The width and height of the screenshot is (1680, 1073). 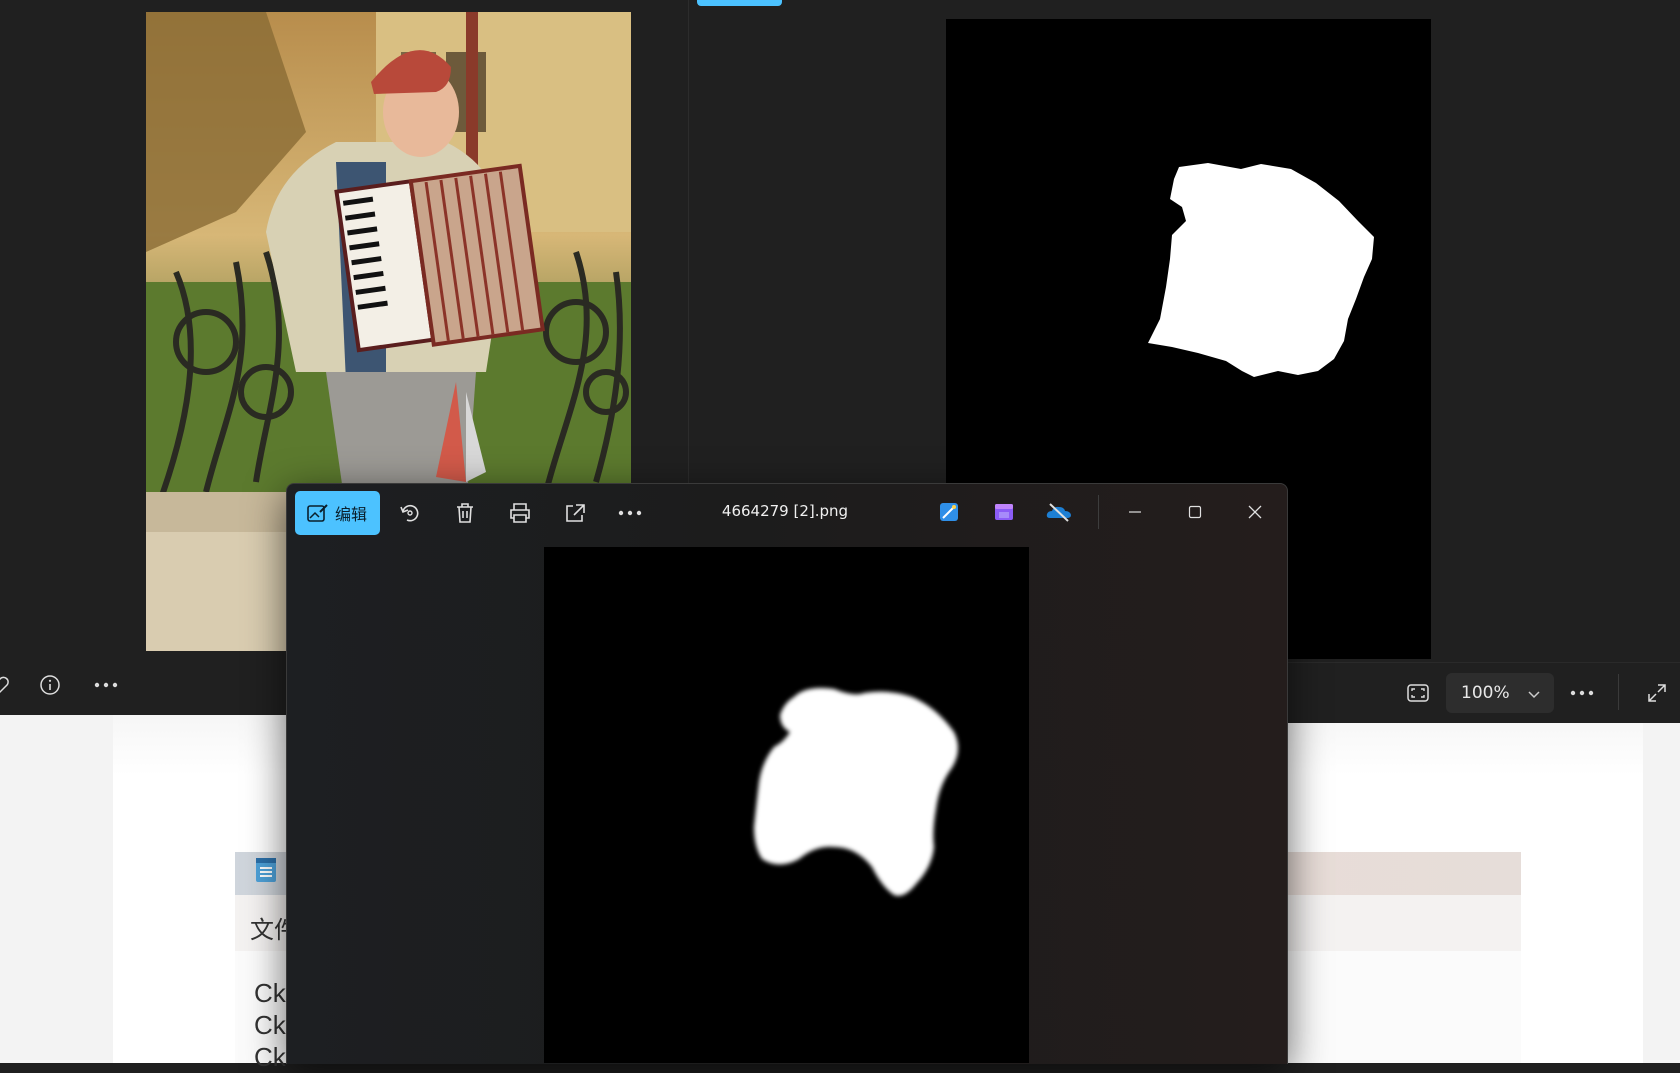 I want to click on zoom-dropdown: 100%, so click(x=1500, y=693).